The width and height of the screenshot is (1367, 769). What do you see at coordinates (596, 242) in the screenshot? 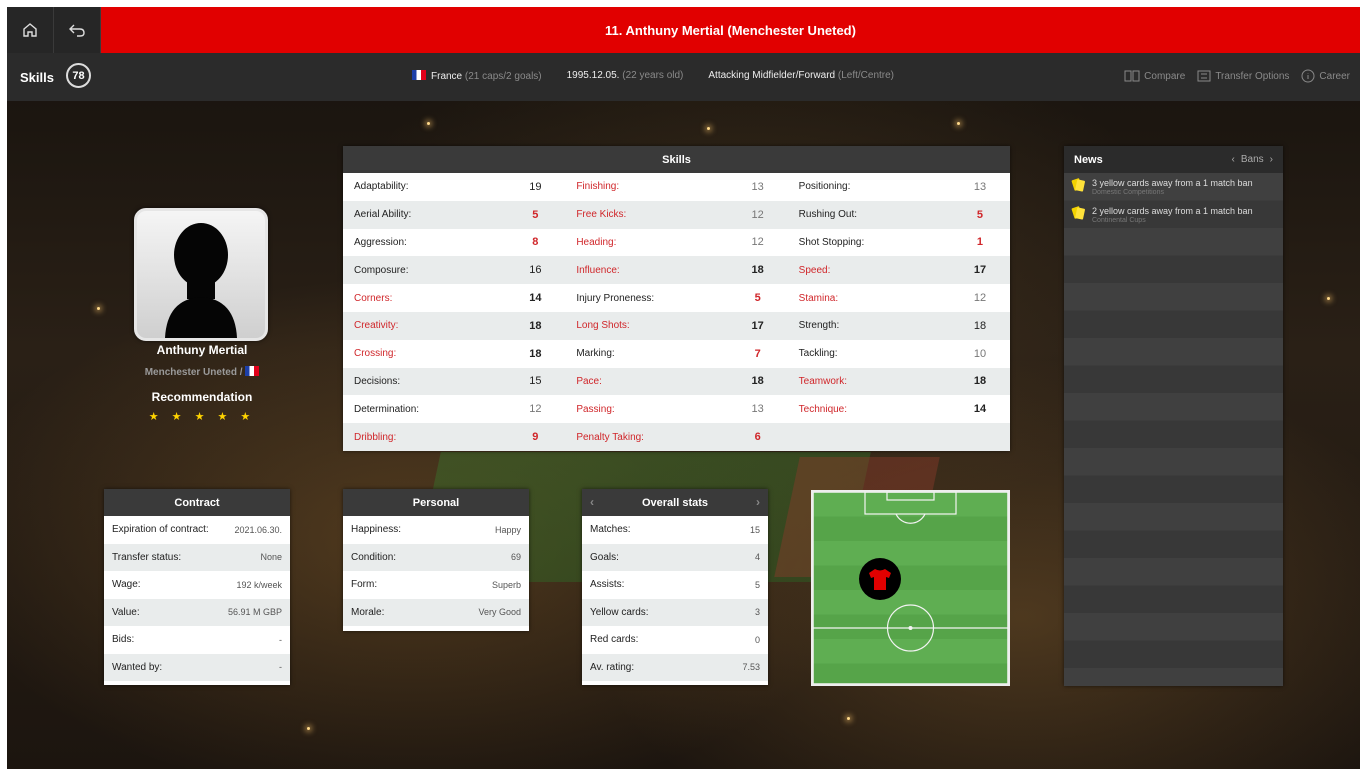
I see `skill-label: Heading:` at bounding box center [596, 242].